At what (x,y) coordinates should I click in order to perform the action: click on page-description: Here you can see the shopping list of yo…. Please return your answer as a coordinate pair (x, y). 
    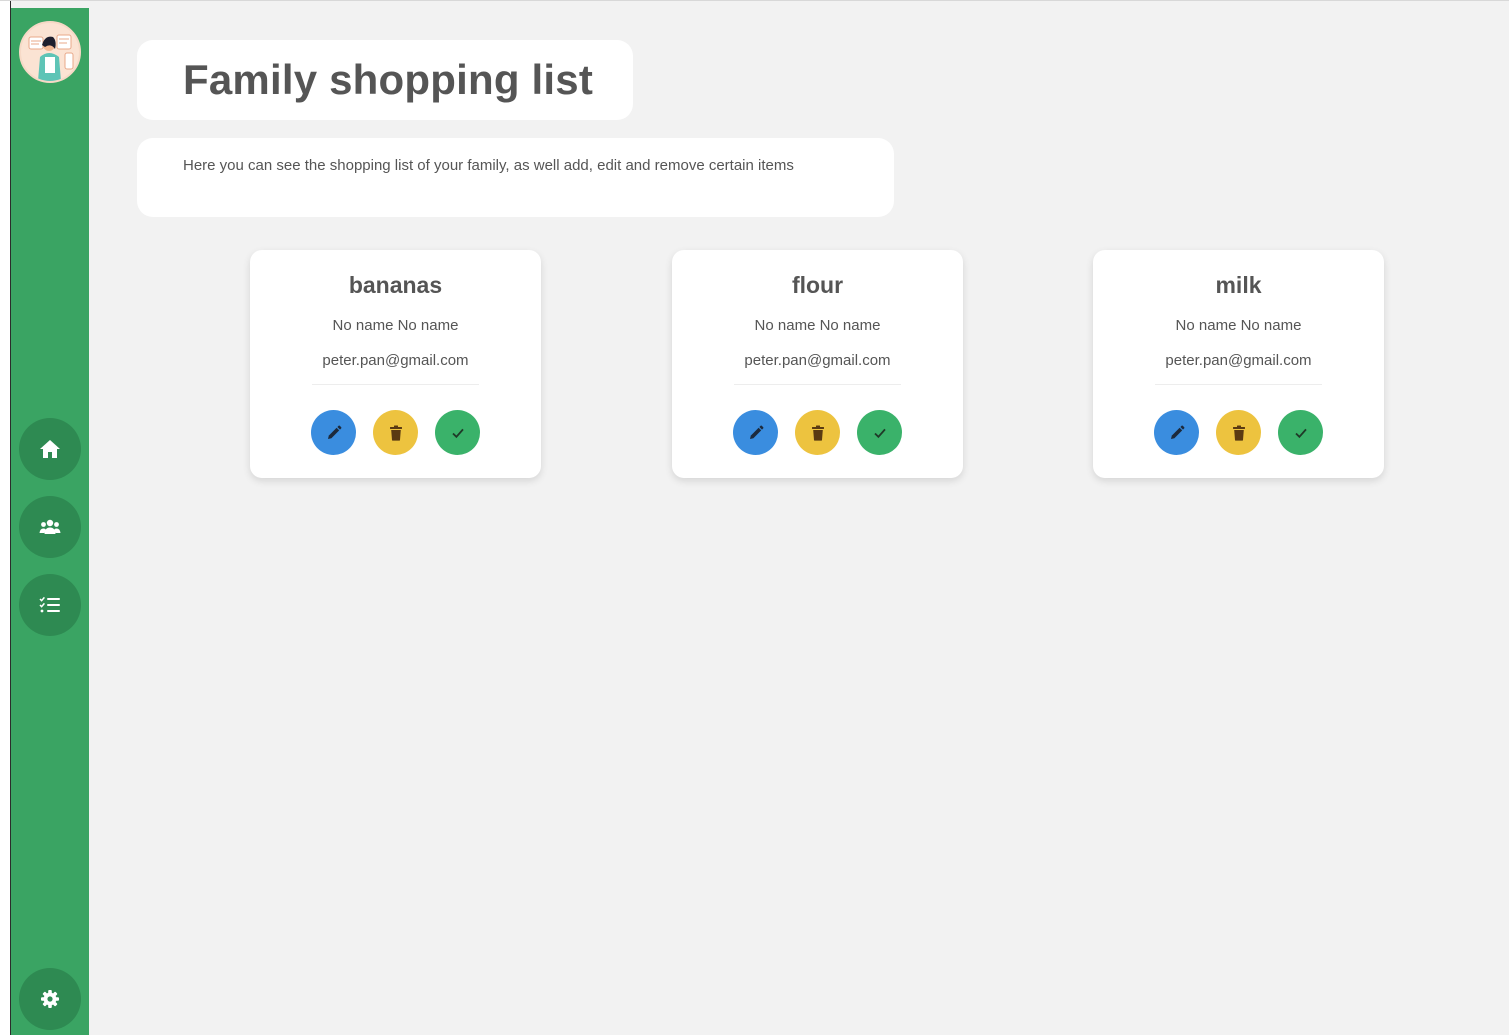
    Looking at the image, I should click on (488, 165).